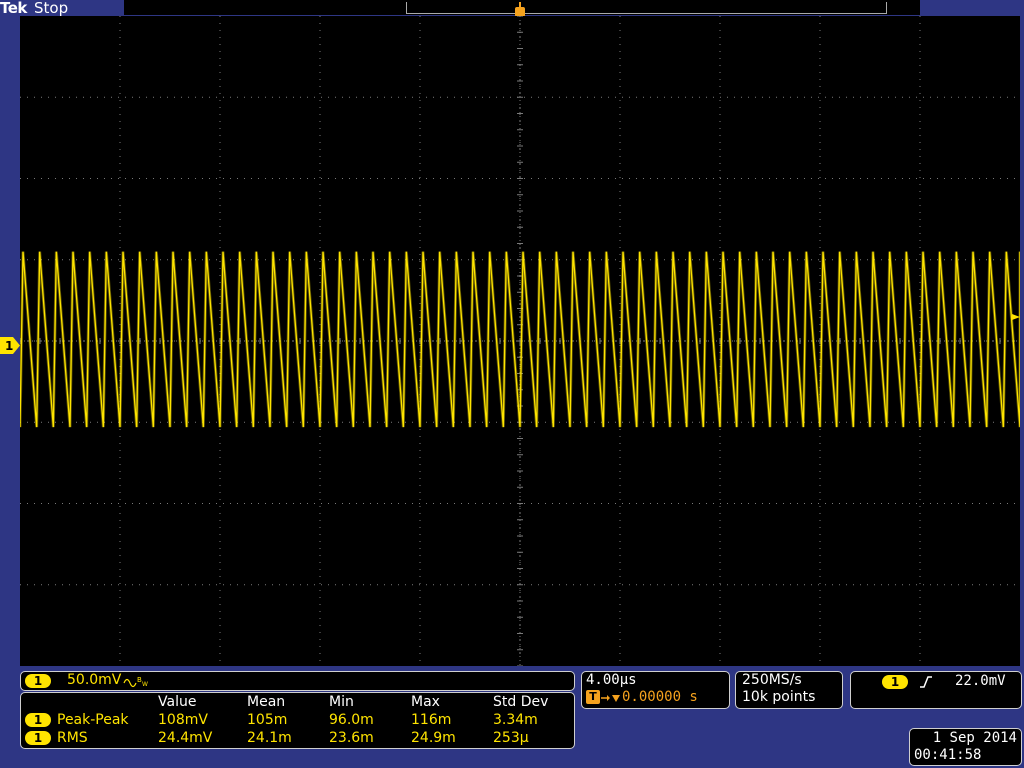  I want to click on status-bar: Tek Stop, so click(512, 11).